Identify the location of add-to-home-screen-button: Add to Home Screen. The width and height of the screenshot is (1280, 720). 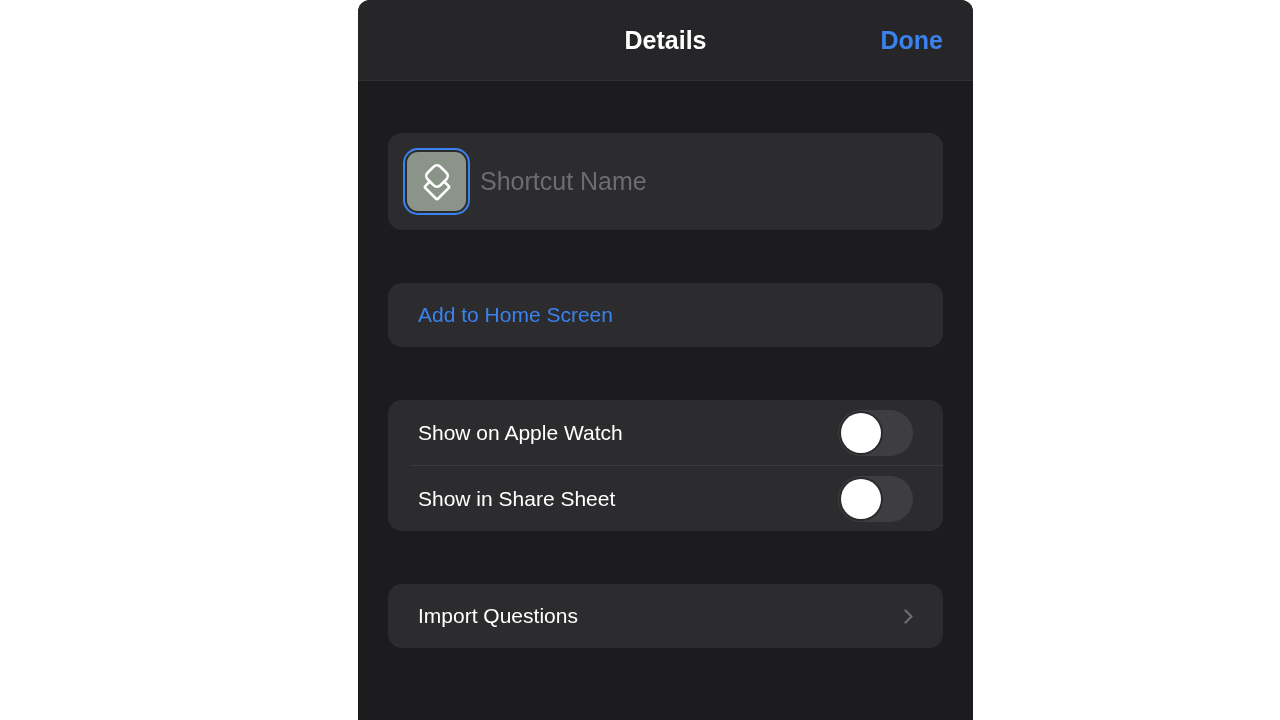
(665, 315).